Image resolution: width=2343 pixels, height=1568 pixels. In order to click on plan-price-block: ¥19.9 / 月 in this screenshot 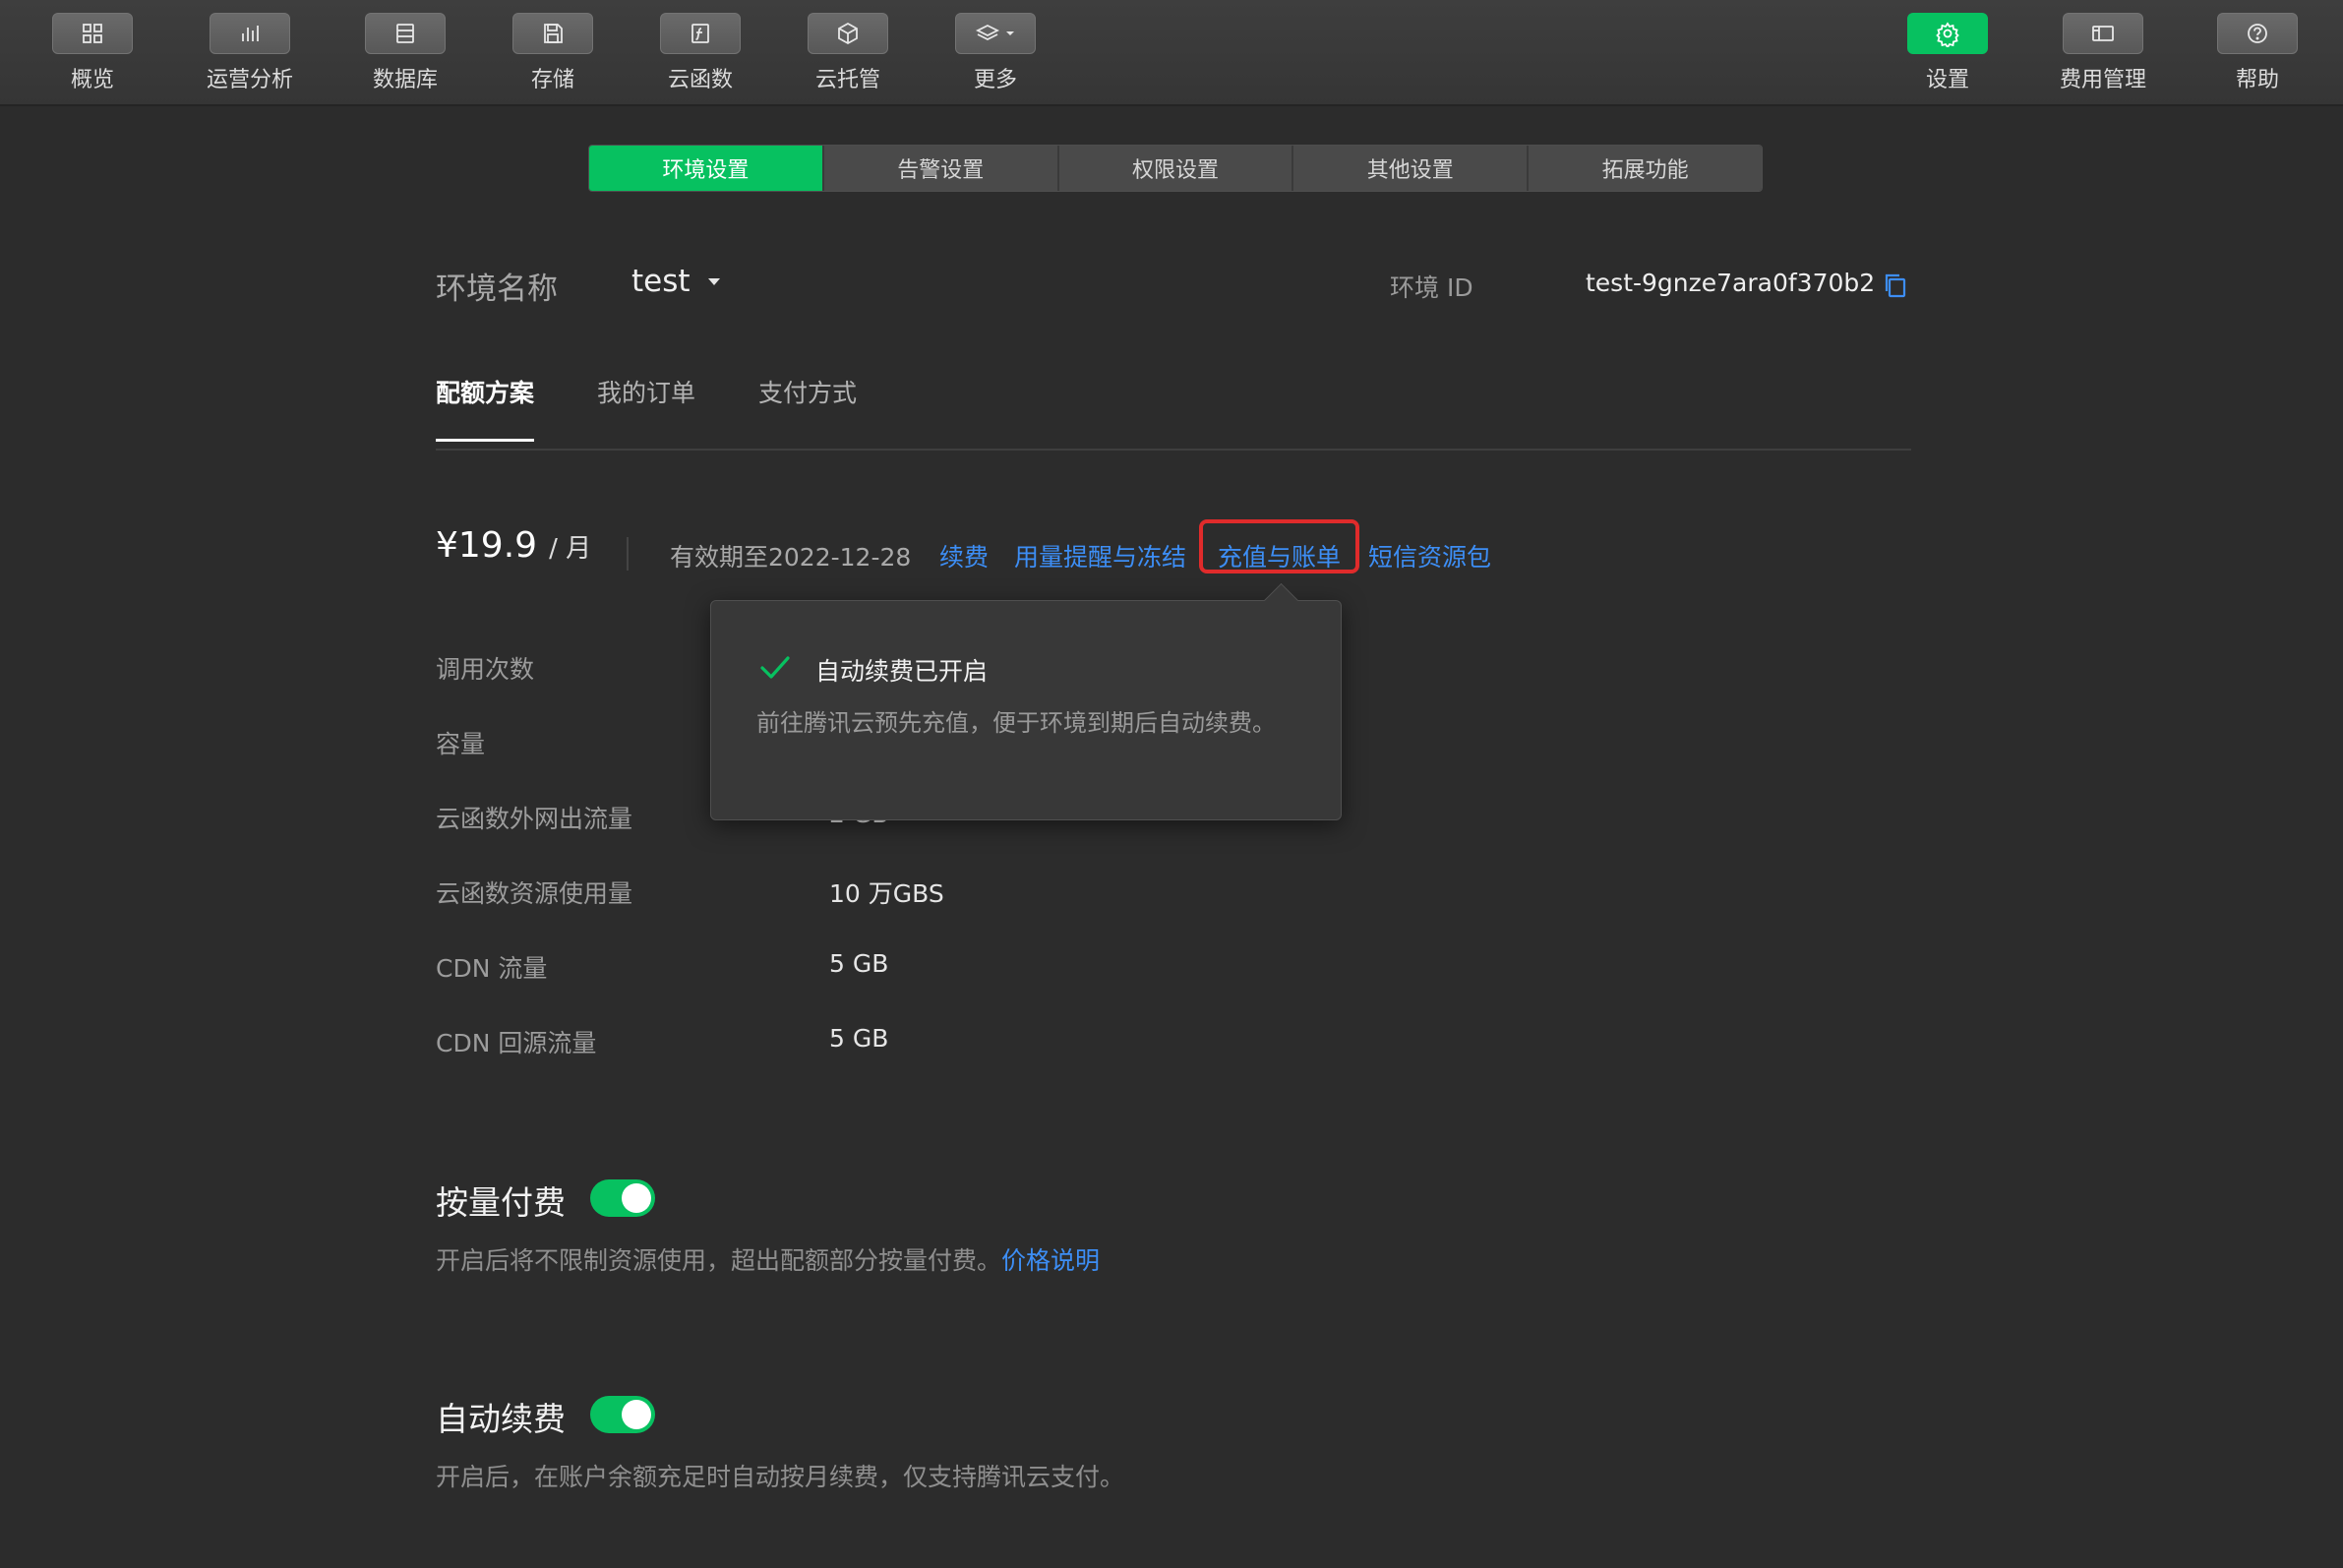, I will do `click(514, 546)`.